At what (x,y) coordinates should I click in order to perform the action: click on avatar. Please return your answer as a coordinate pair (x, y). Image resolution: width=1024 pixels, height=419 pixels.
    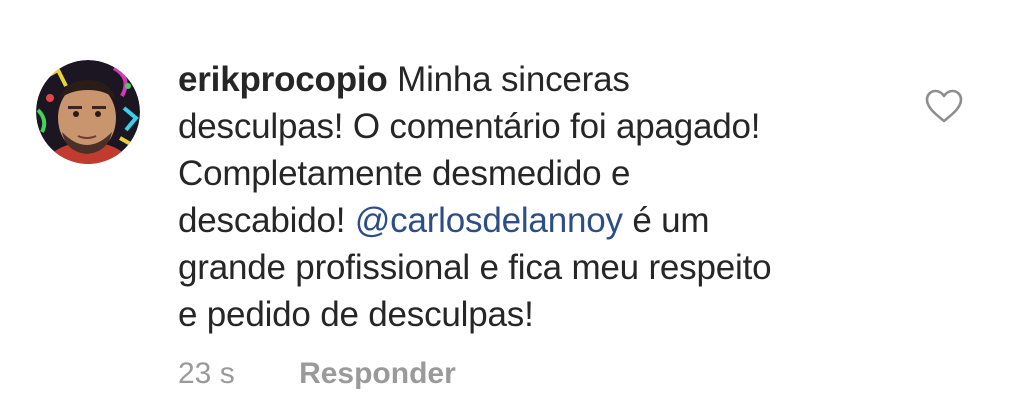
    Looking at the image, I should click on (88, 112).